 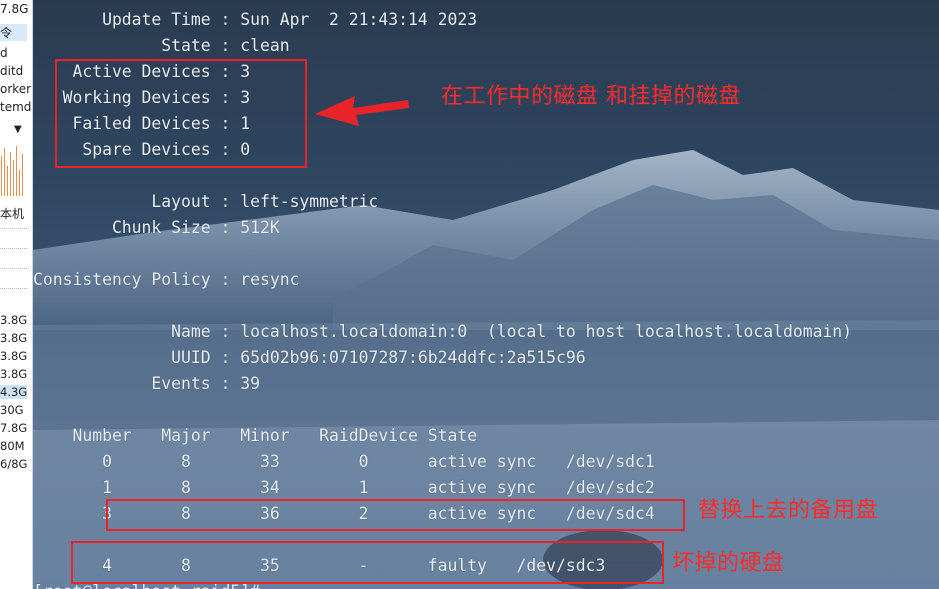 I want to click on sidebar-text-5: temd, so click(x=15, y=107).